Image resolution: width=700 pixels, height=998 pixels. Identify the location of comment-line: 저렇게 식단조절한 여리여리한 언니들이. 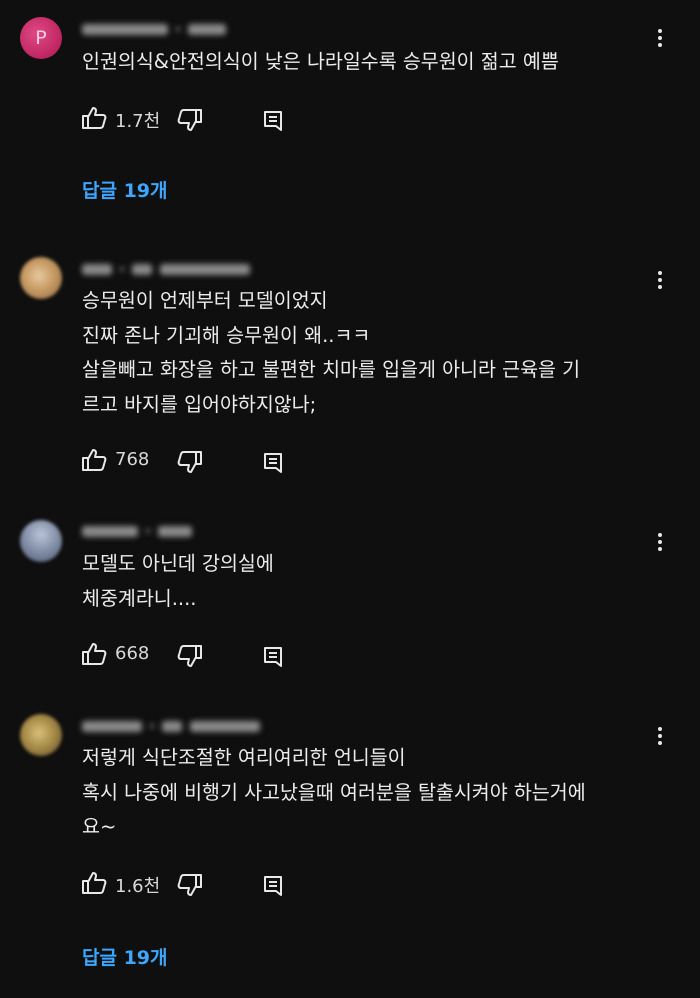
(244, 757).